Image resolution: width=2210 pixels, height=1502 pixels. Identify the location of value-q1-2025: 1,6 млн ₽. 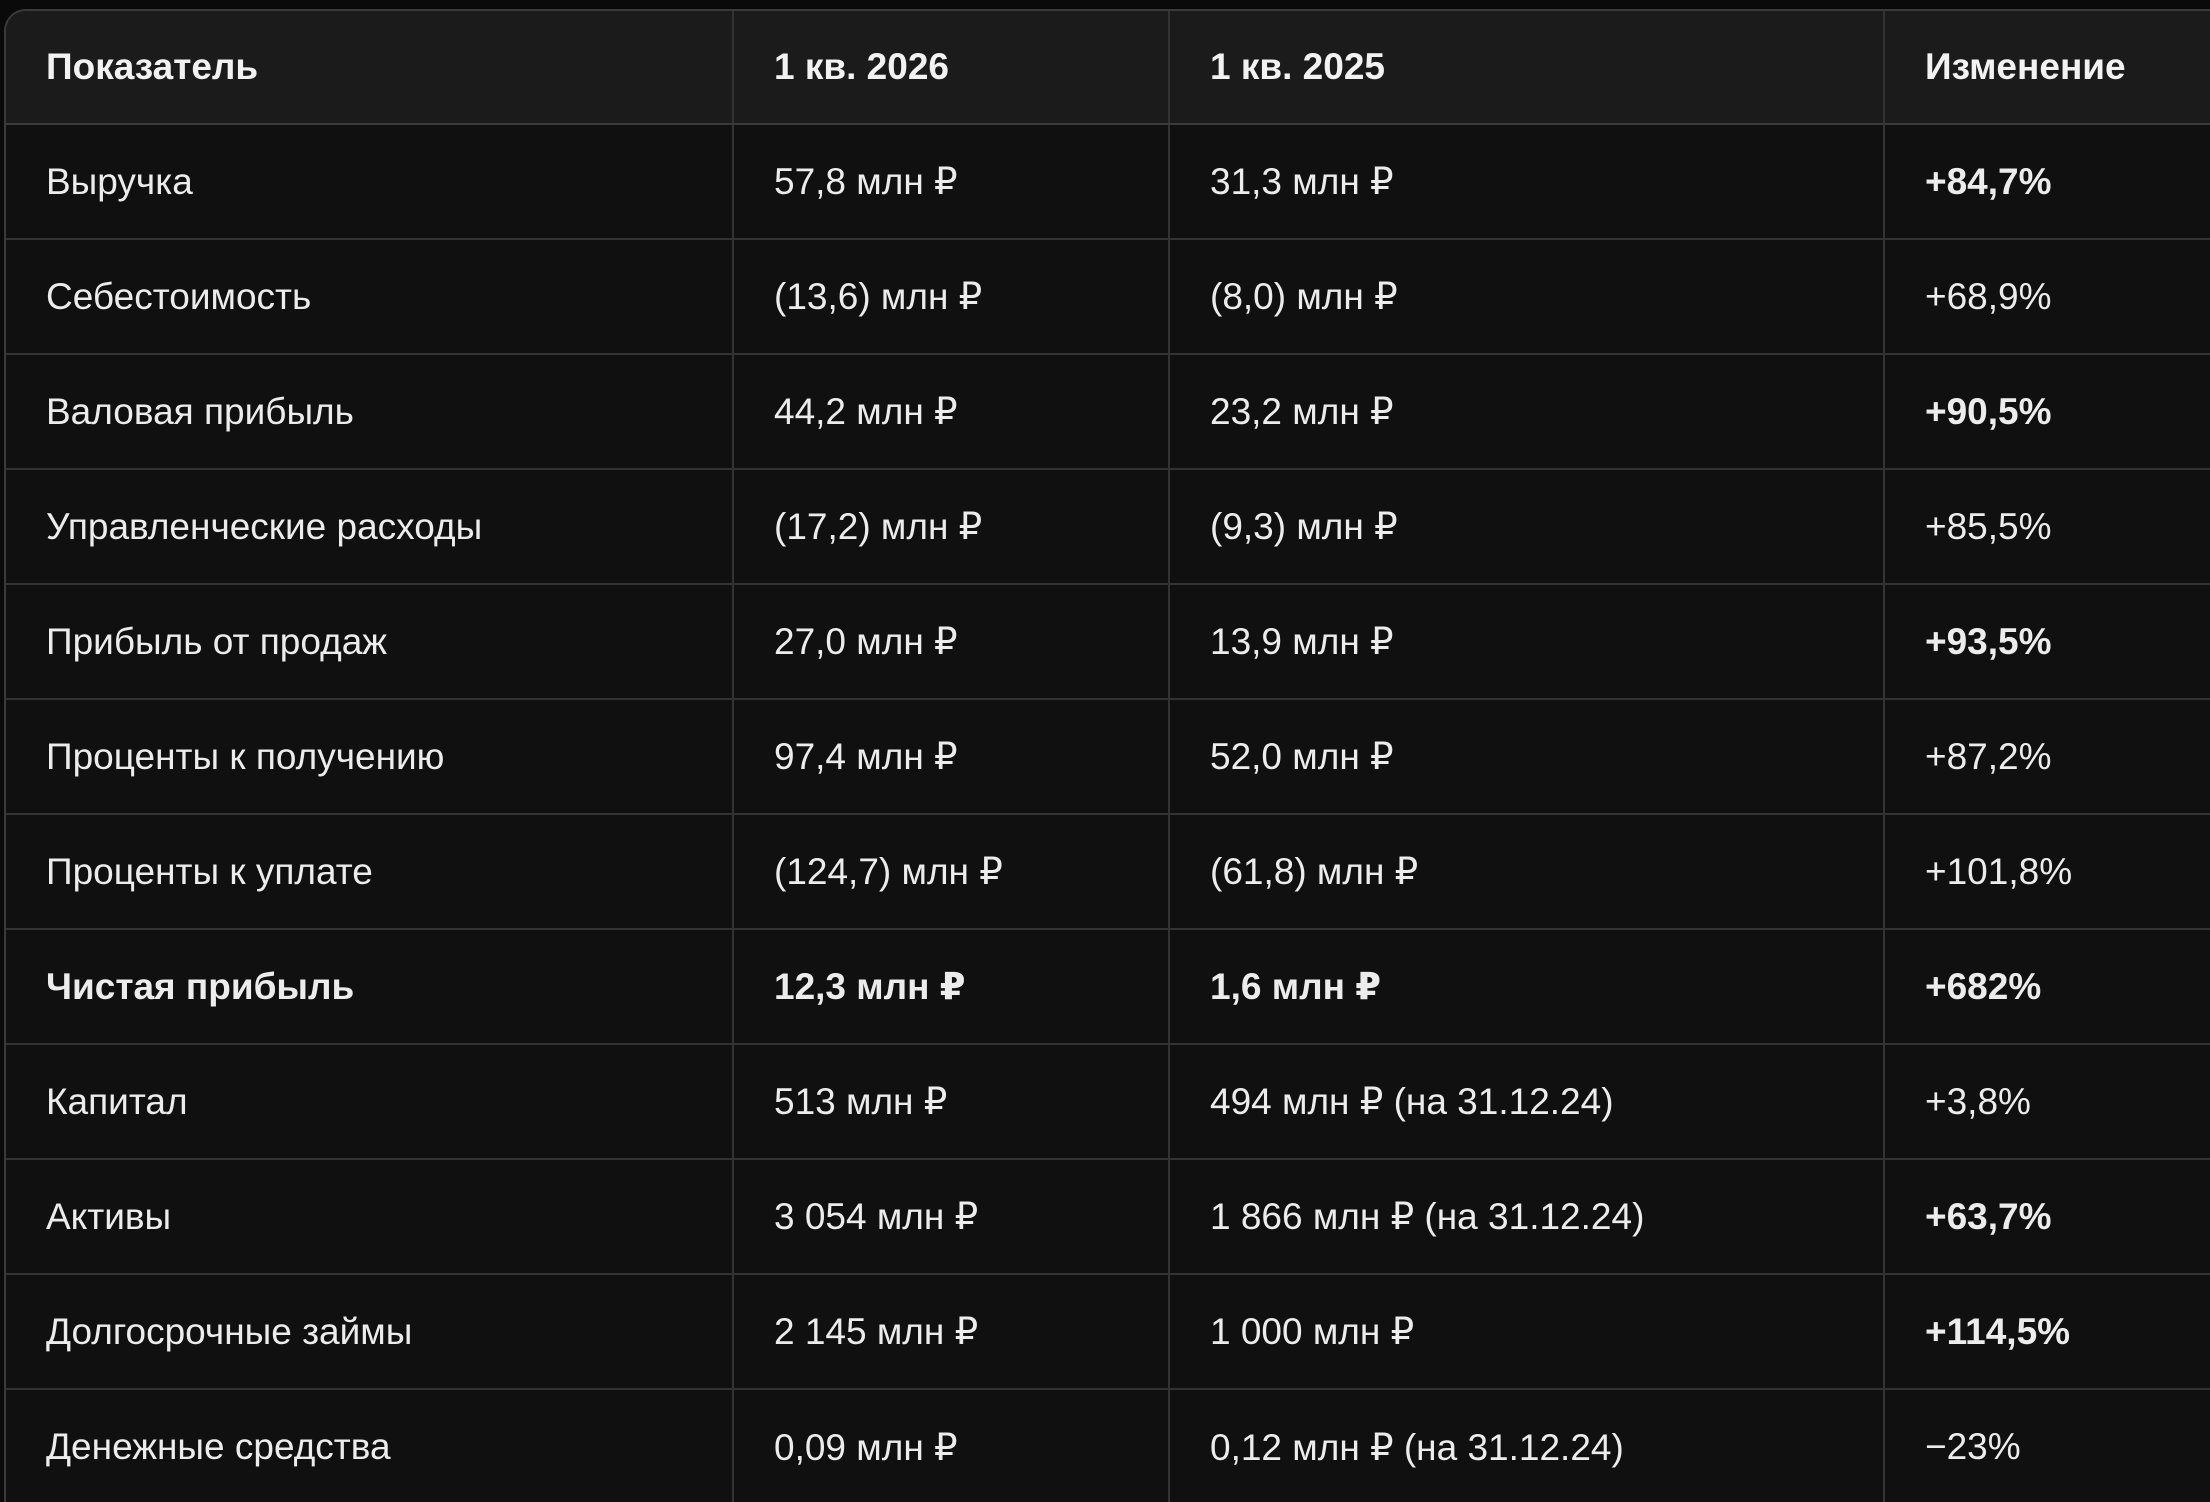
(1526, 986).